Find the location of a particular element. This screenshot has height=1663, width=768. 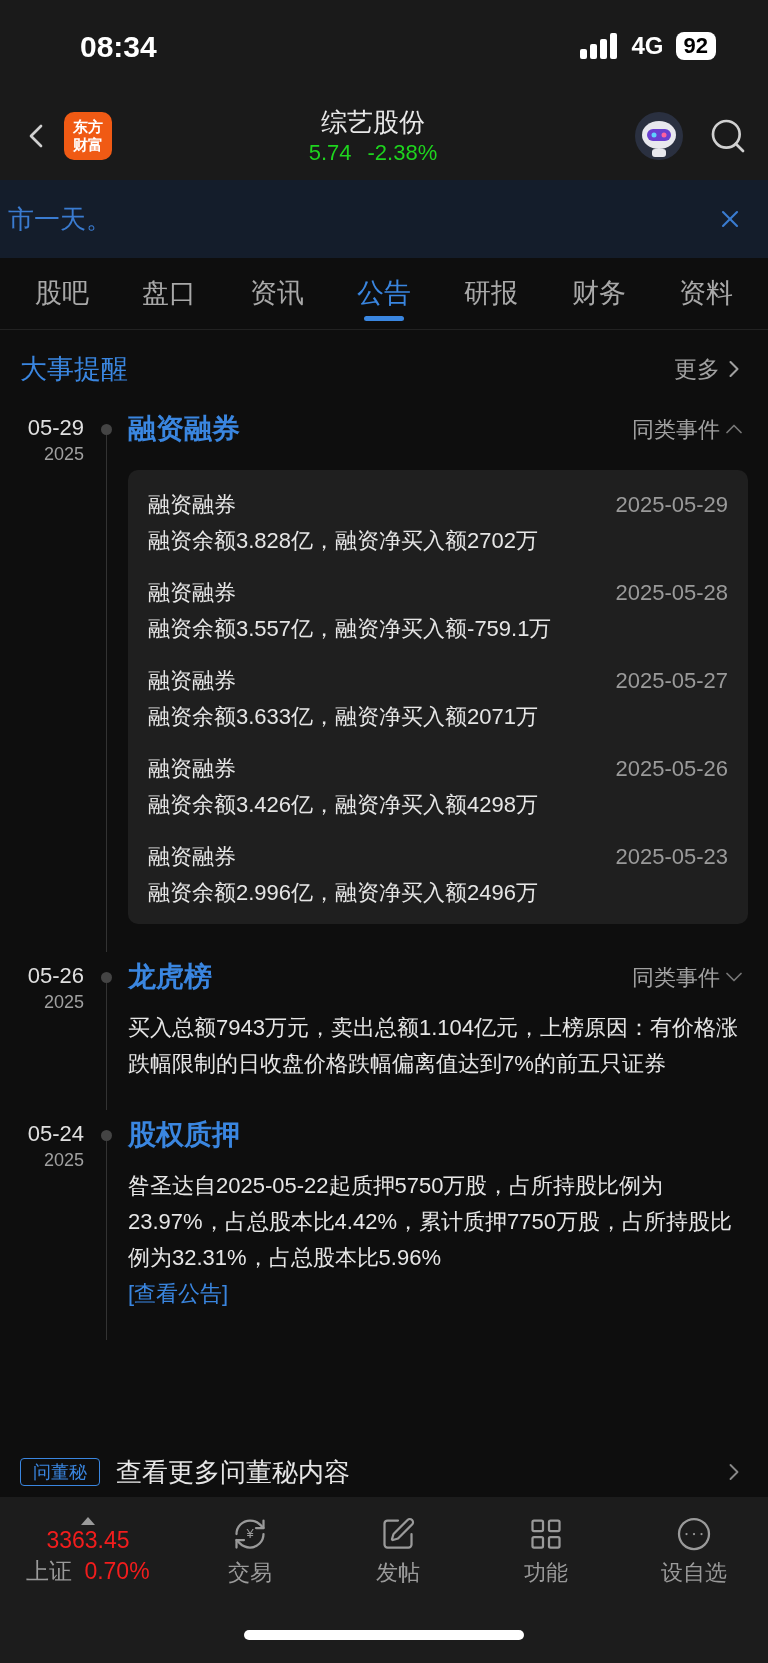

section-title: 大事提醒 is located at coordinates (74, 369).